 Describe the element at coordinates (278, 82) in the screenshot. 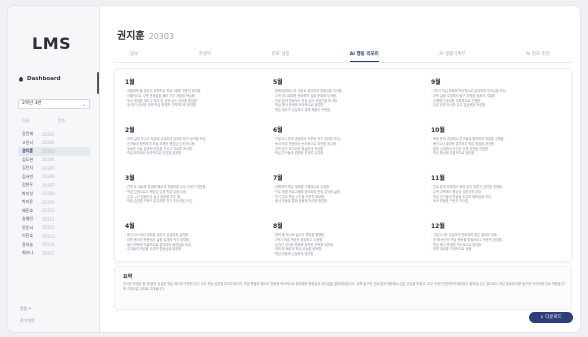

I see `month-title: 5월` at that location.